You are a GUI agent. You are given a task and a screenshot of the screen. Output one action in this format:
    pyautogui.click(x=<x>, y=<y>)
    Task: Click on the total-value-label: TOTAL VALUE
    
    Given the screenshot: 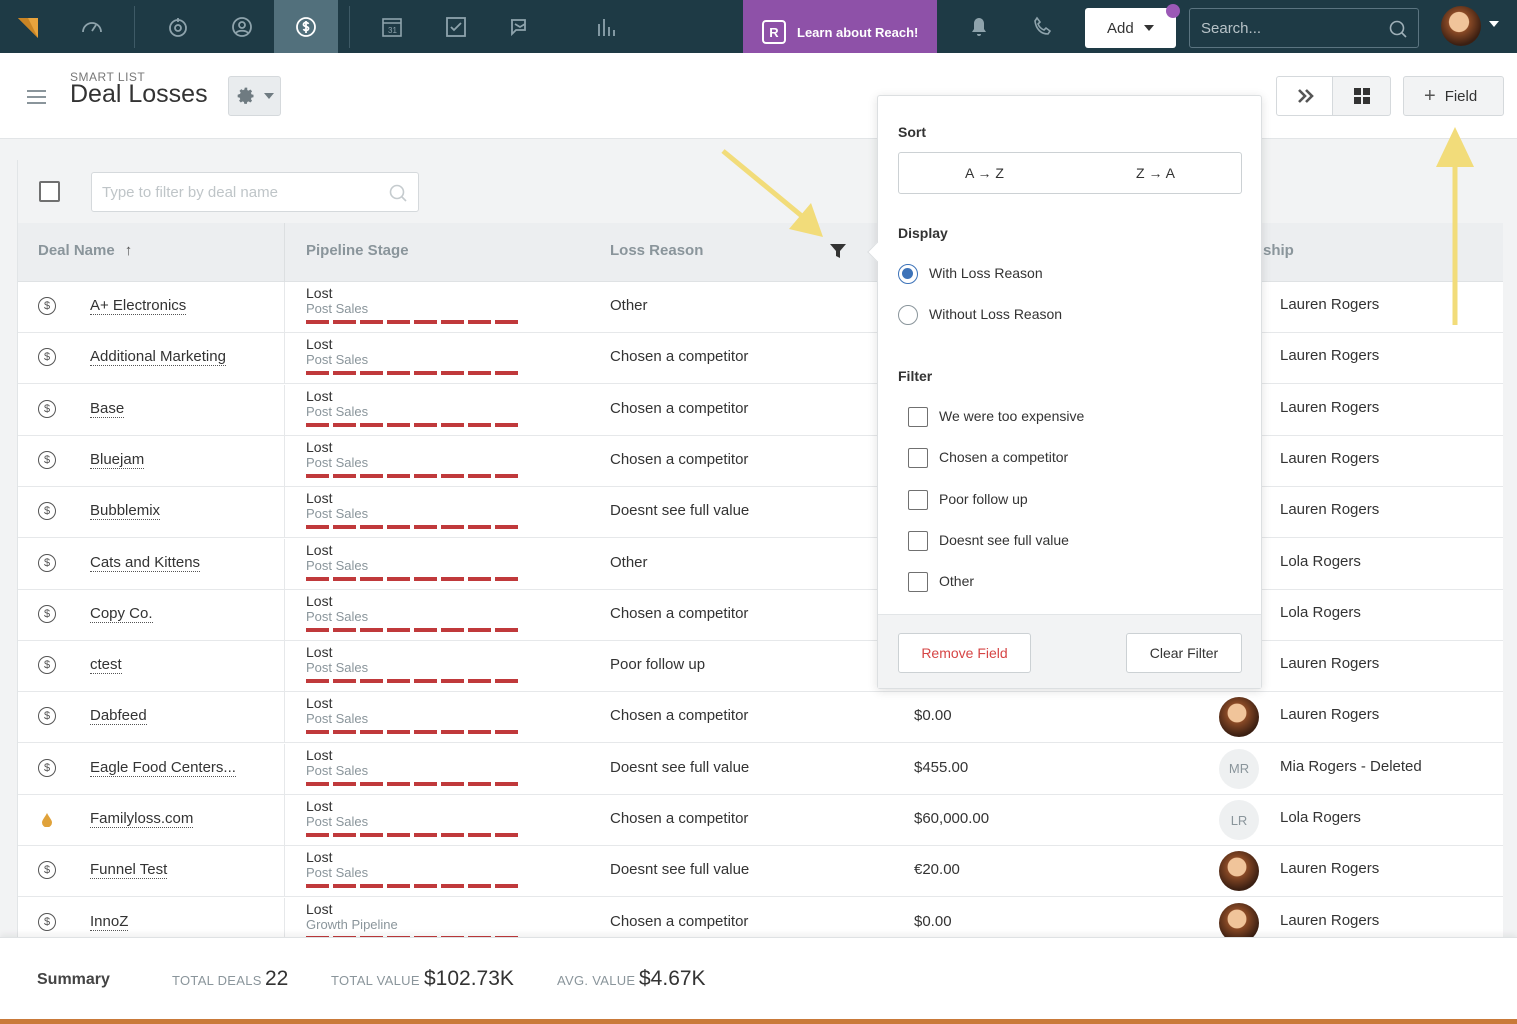 What is the action you would take?
    pyautogui.click(x=375, y=980)
    